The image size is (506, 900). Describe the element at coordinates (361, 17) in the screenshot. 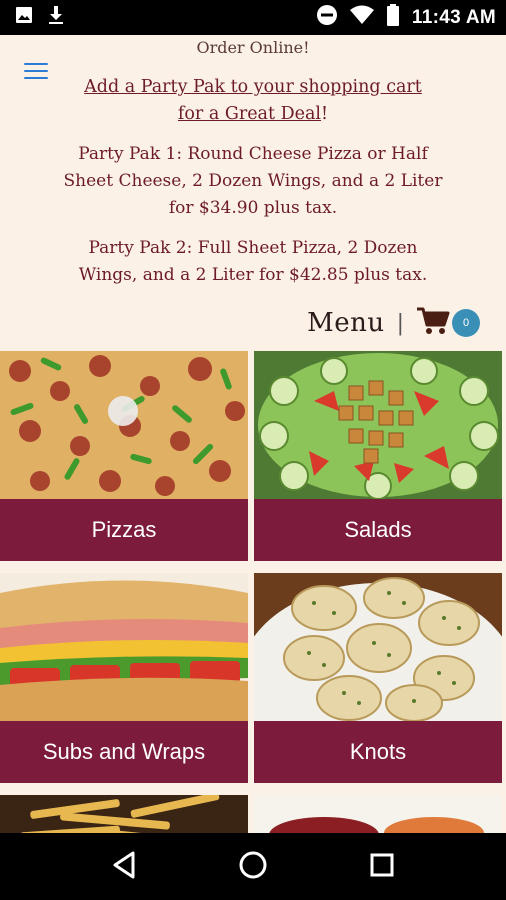

I see `wifi-icon` at that location.